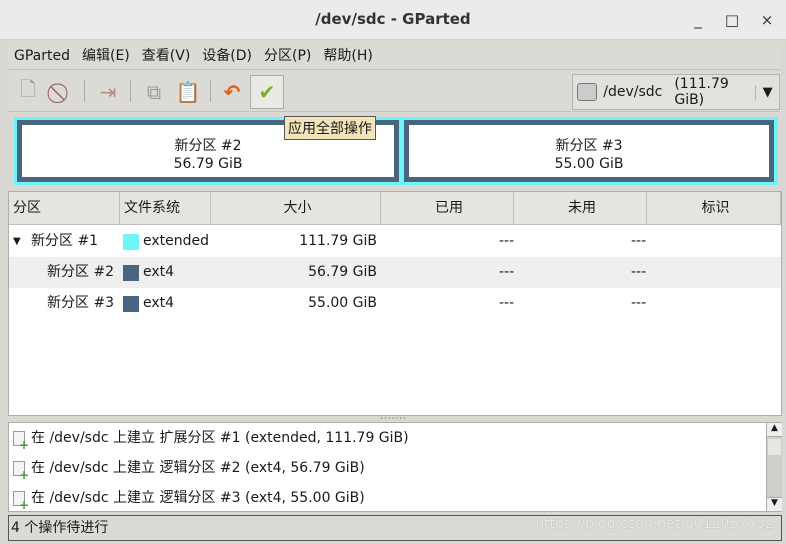 Image resolution: width=786 pixels, height=544 pixels. I want to click on operation-text: 在 /dev/sdc 上建立 逻辑分区 #2 (ext4, 56.79 GiB), so click(198, 468).